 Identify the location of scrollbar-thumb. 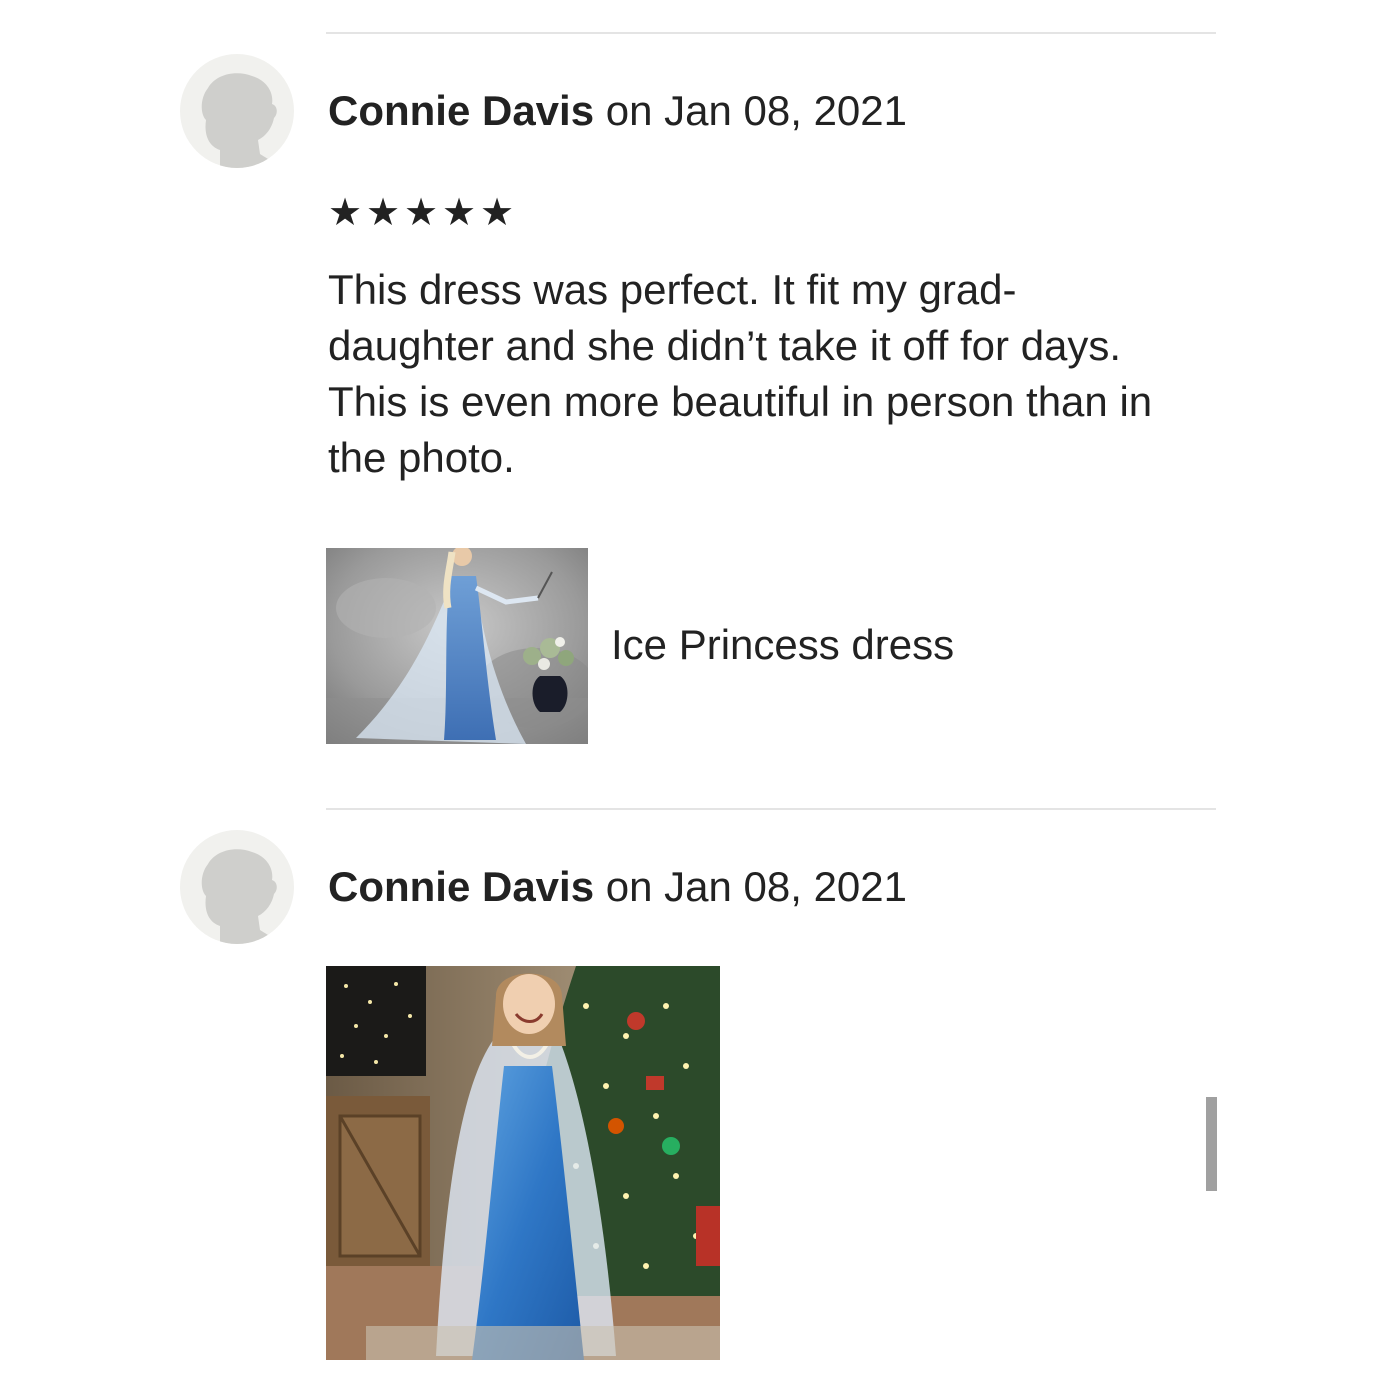
(1211, 1144).